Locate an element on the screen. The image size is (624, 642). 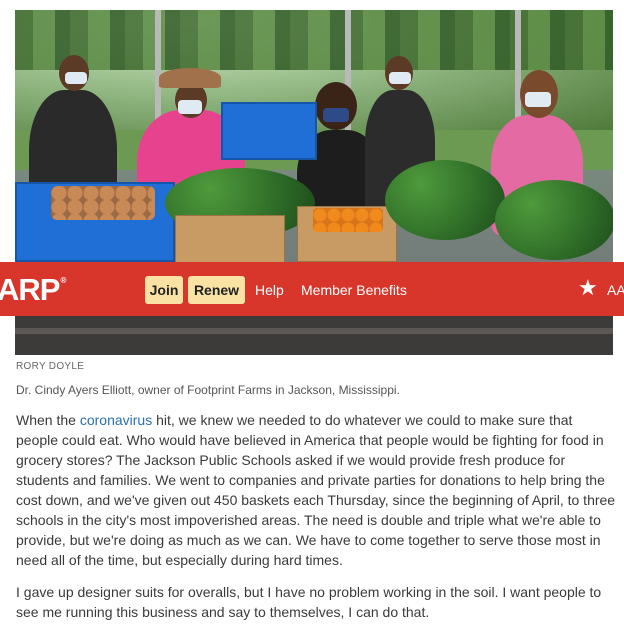
photo-onions is located at coordinates (103, 203).